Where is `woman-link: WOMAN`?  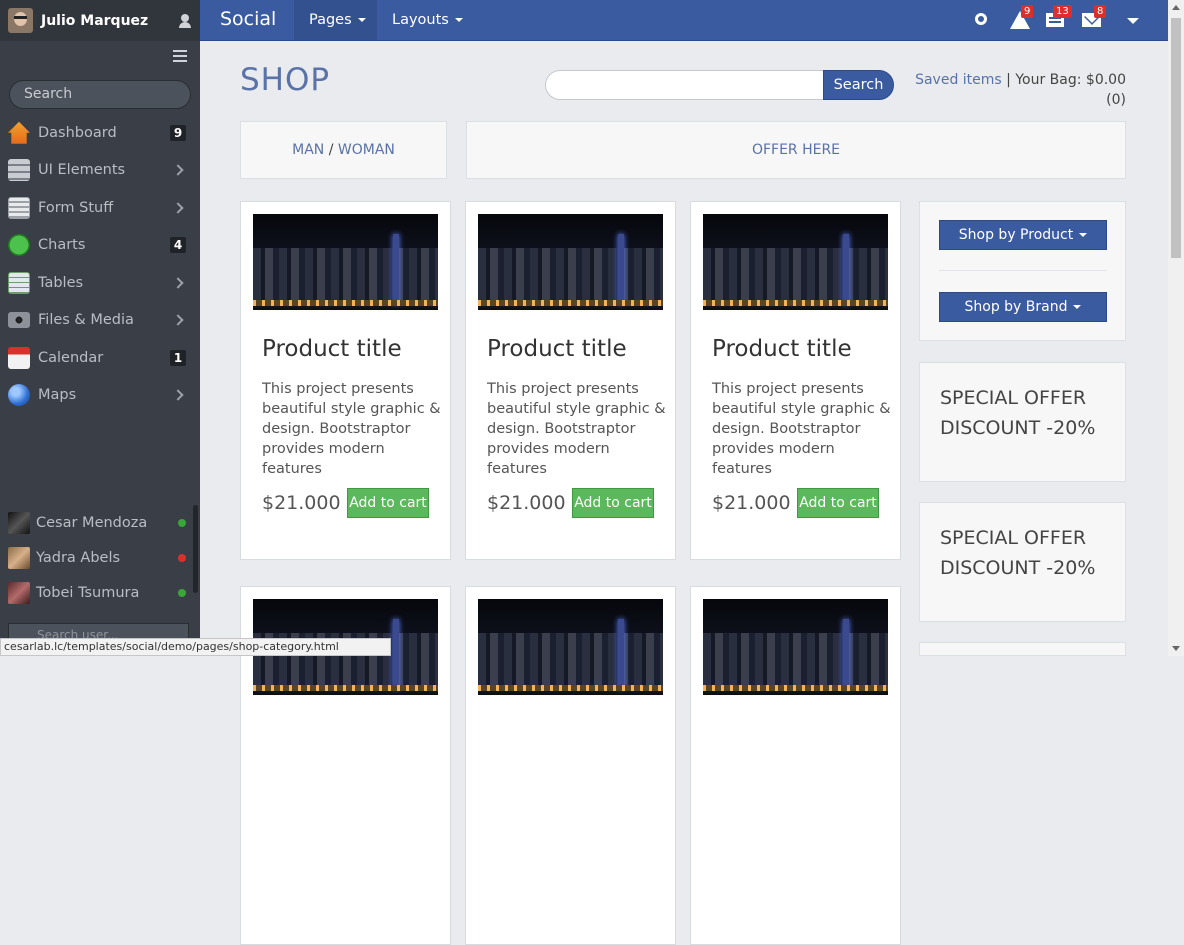 woman-link: WOMAN is located at coordinates (366, 150).